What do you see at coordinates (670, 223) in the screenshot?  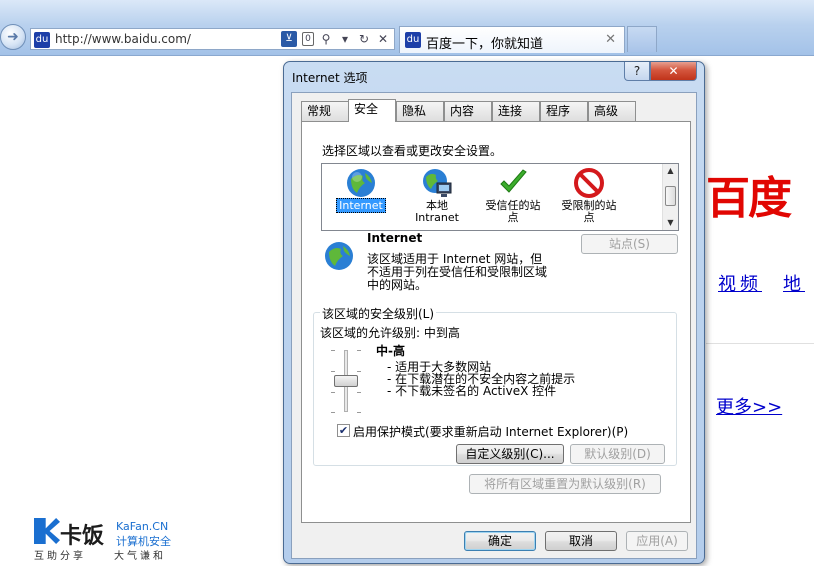 I see `scroll-down-icon: ▼` at bounding box center [670, 223].